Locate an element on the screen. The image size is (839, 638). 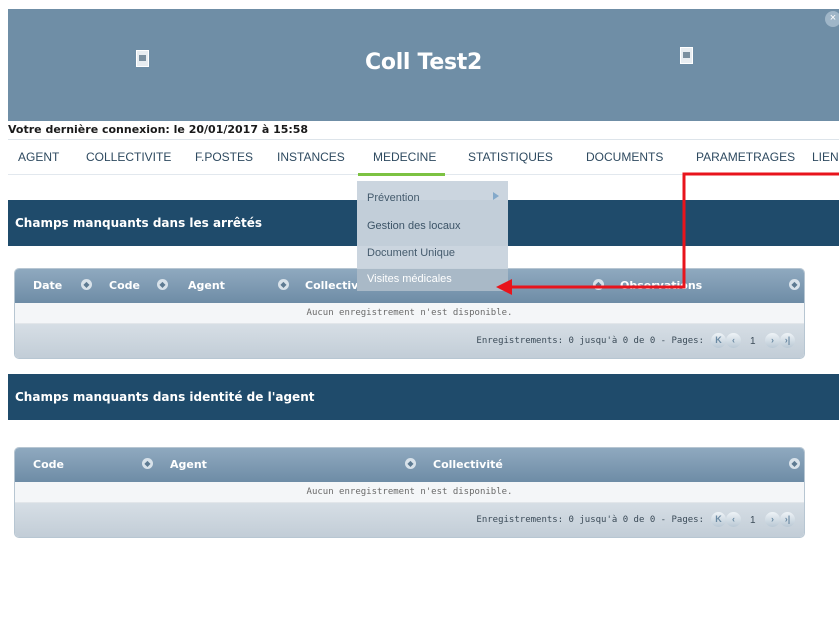
nav-item-statistiques: STATISTIQUES is located at coordinates (510, 157).